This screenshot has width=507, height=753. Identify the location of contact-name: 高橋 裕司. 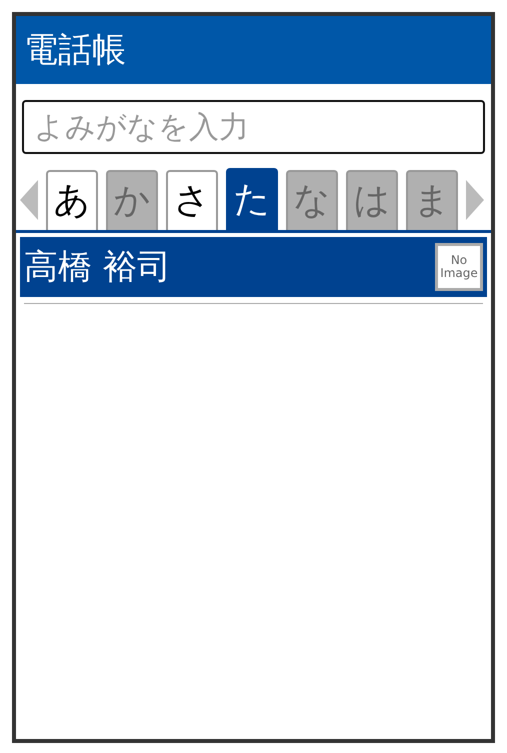
(97, 267).